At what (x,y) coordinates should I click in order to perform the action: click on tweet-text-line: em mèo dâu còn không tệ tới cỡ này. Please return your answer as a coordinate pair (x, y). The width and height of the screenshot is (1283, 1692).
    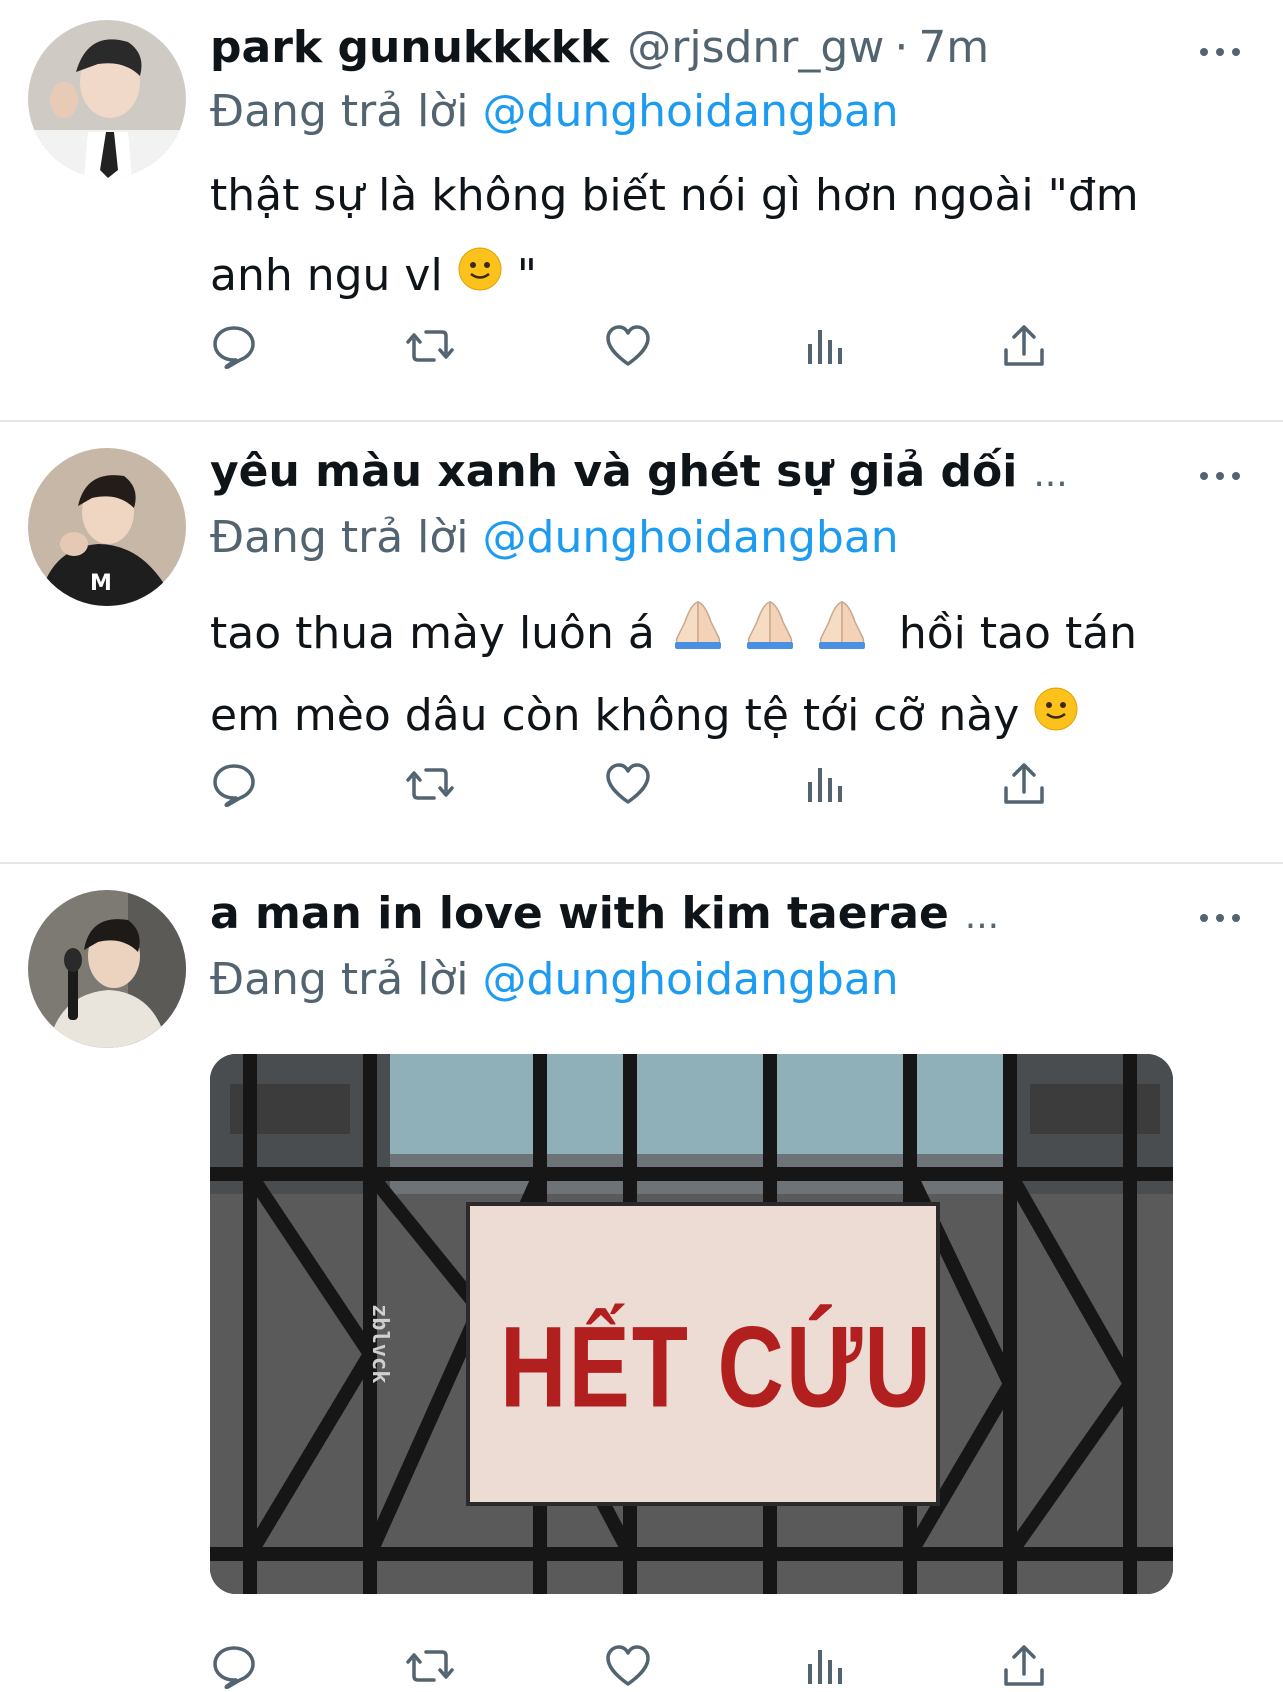
    Looking at the image, I should click on (720, 717).